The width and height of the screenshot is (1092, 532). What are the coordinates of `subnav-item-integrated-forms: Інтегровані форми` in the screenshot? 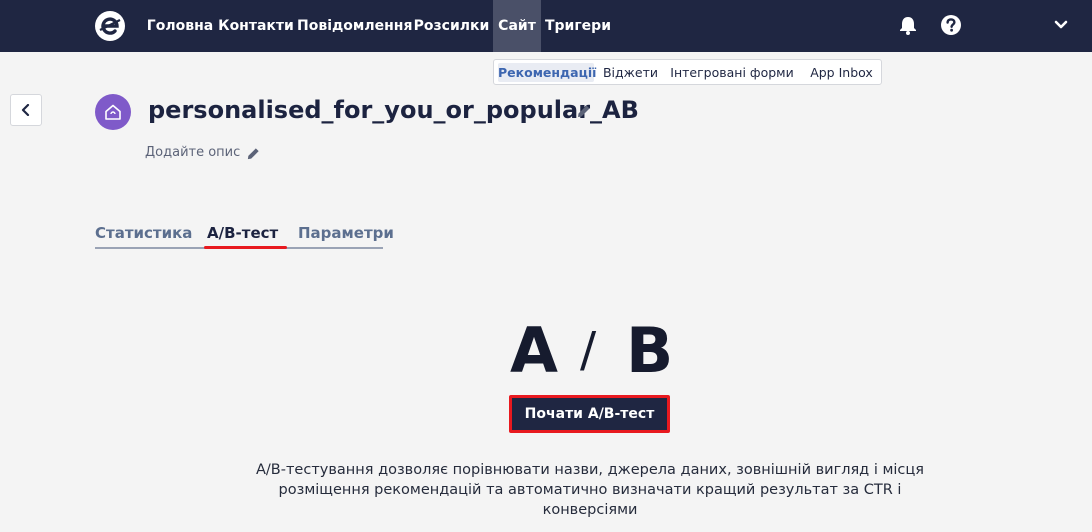 It's located at (732, 72).